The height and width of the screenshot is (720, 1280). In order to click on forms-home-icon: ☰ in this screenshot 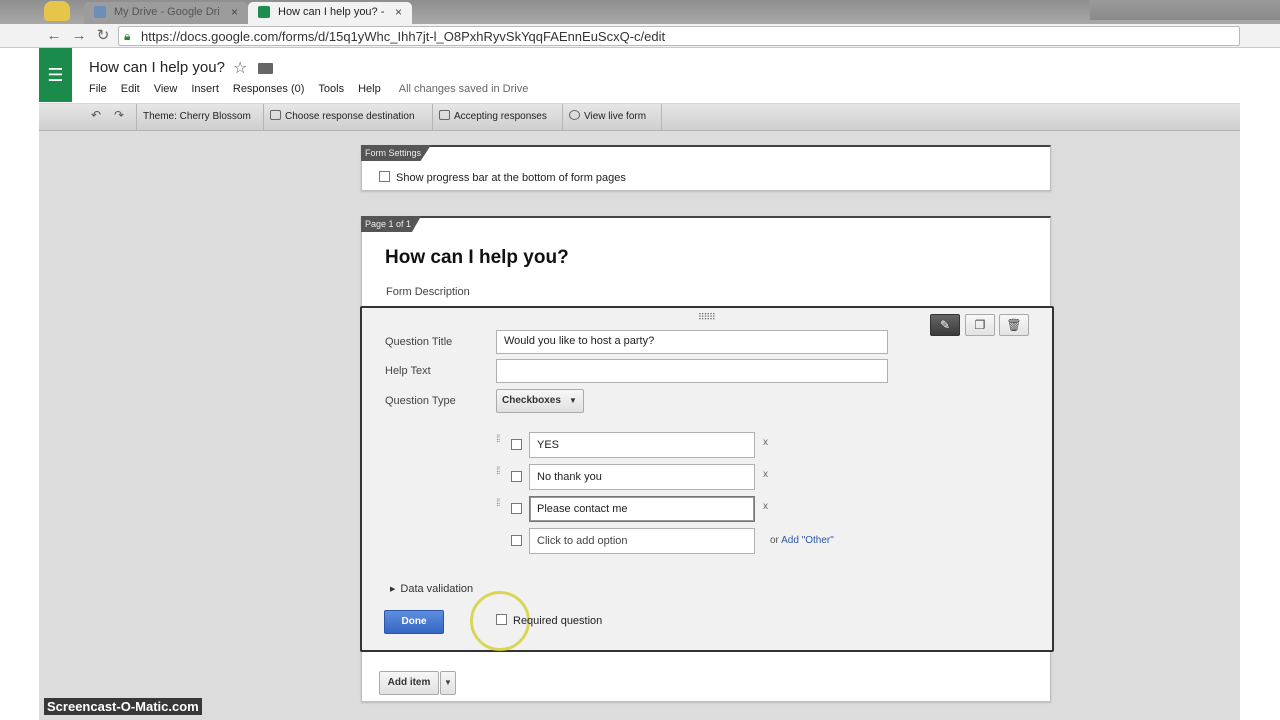, I will do `click(55, 75)`.